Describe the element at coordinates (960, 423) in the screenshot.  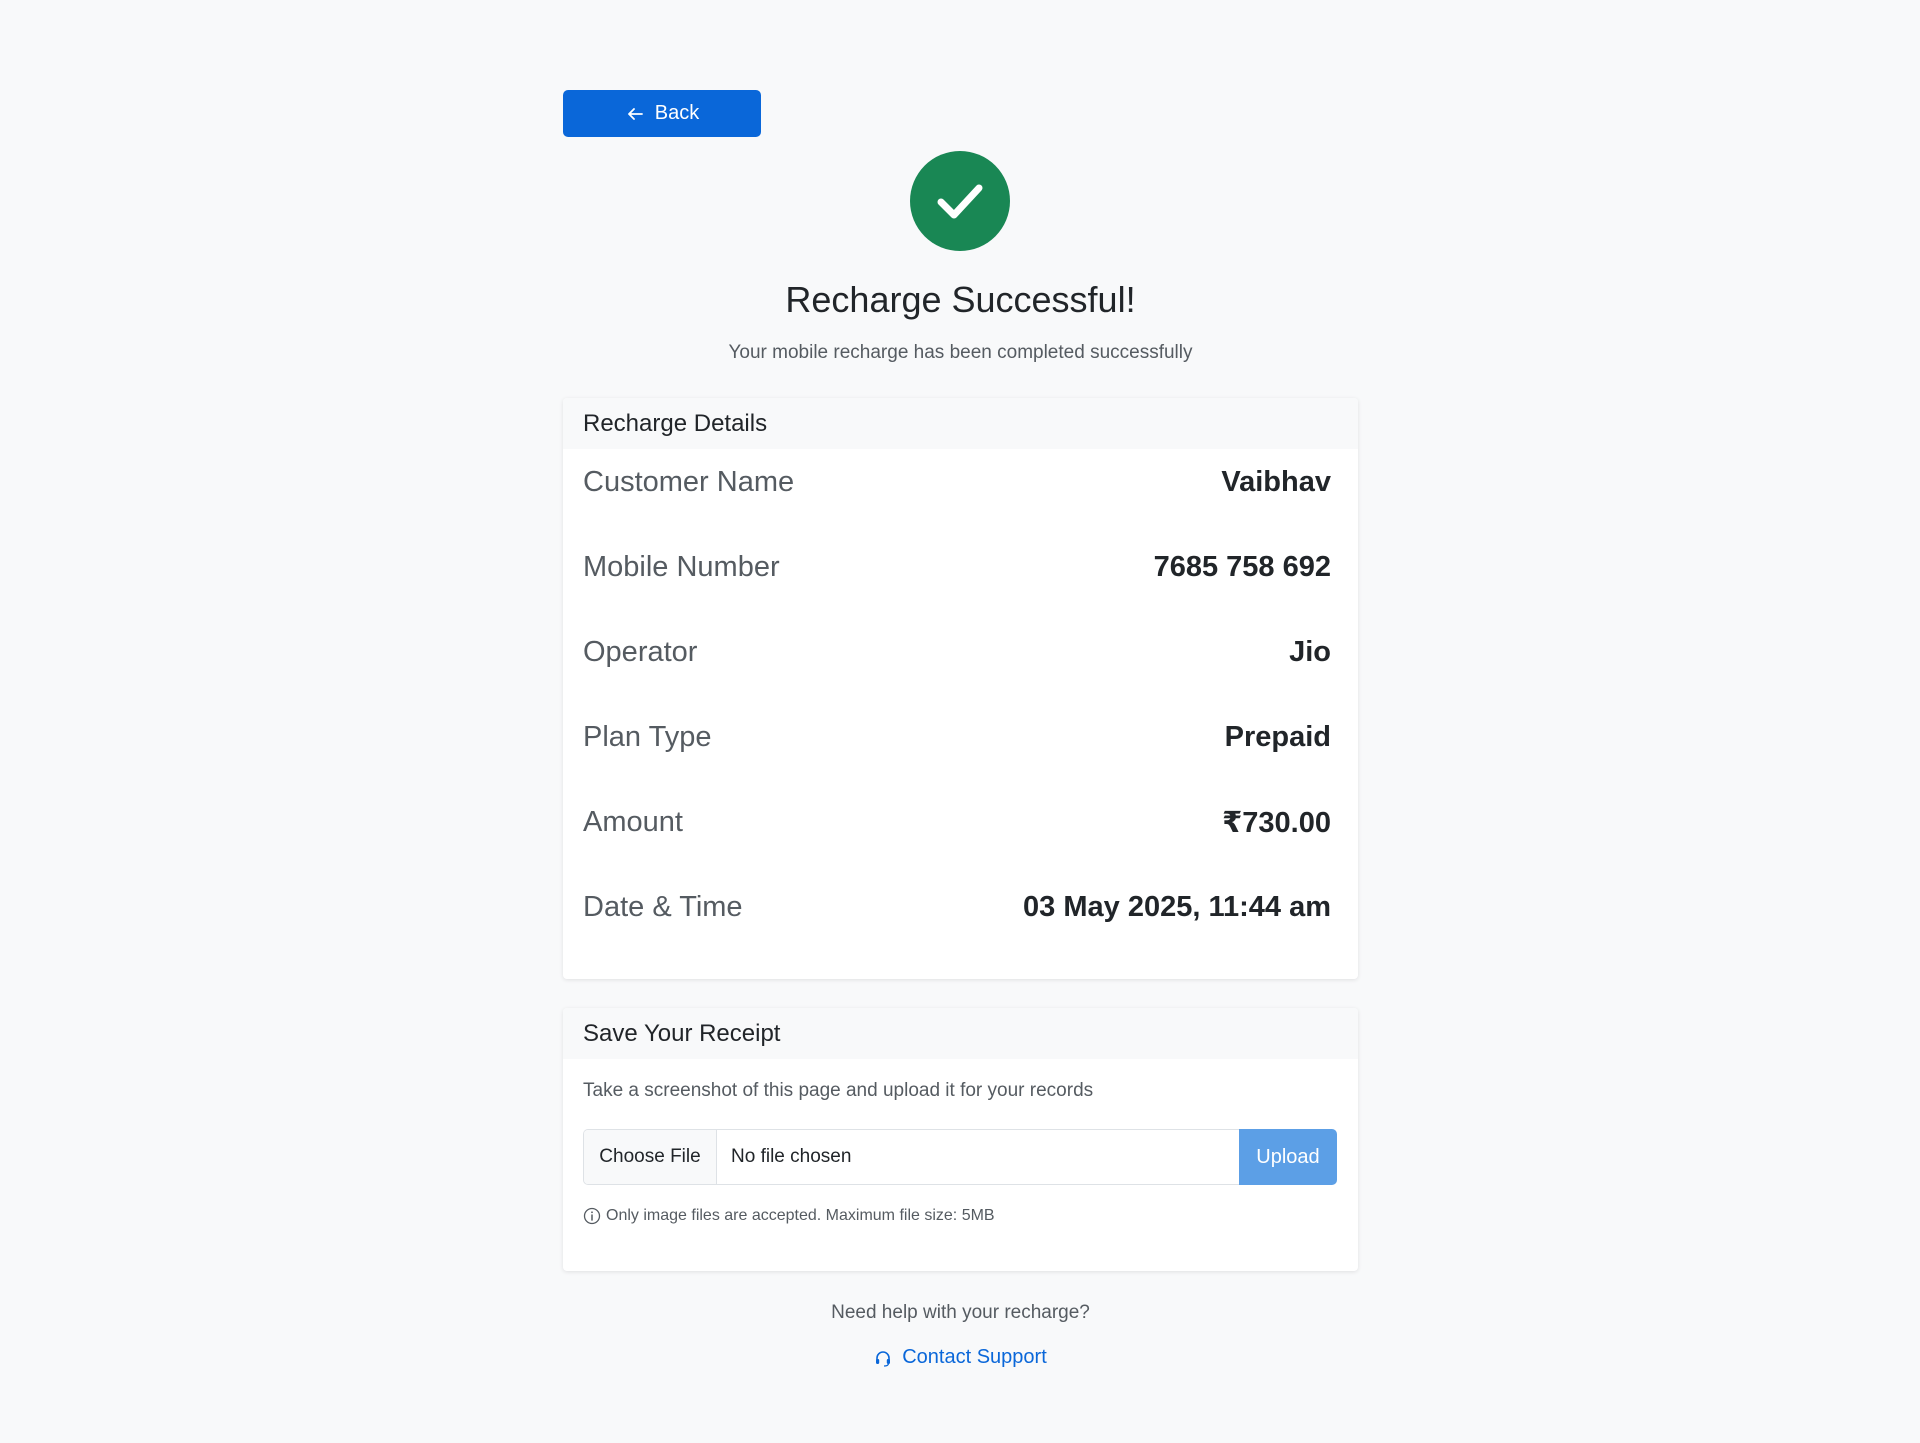
I see `recharge-details-header: Recharge Details` at that location.